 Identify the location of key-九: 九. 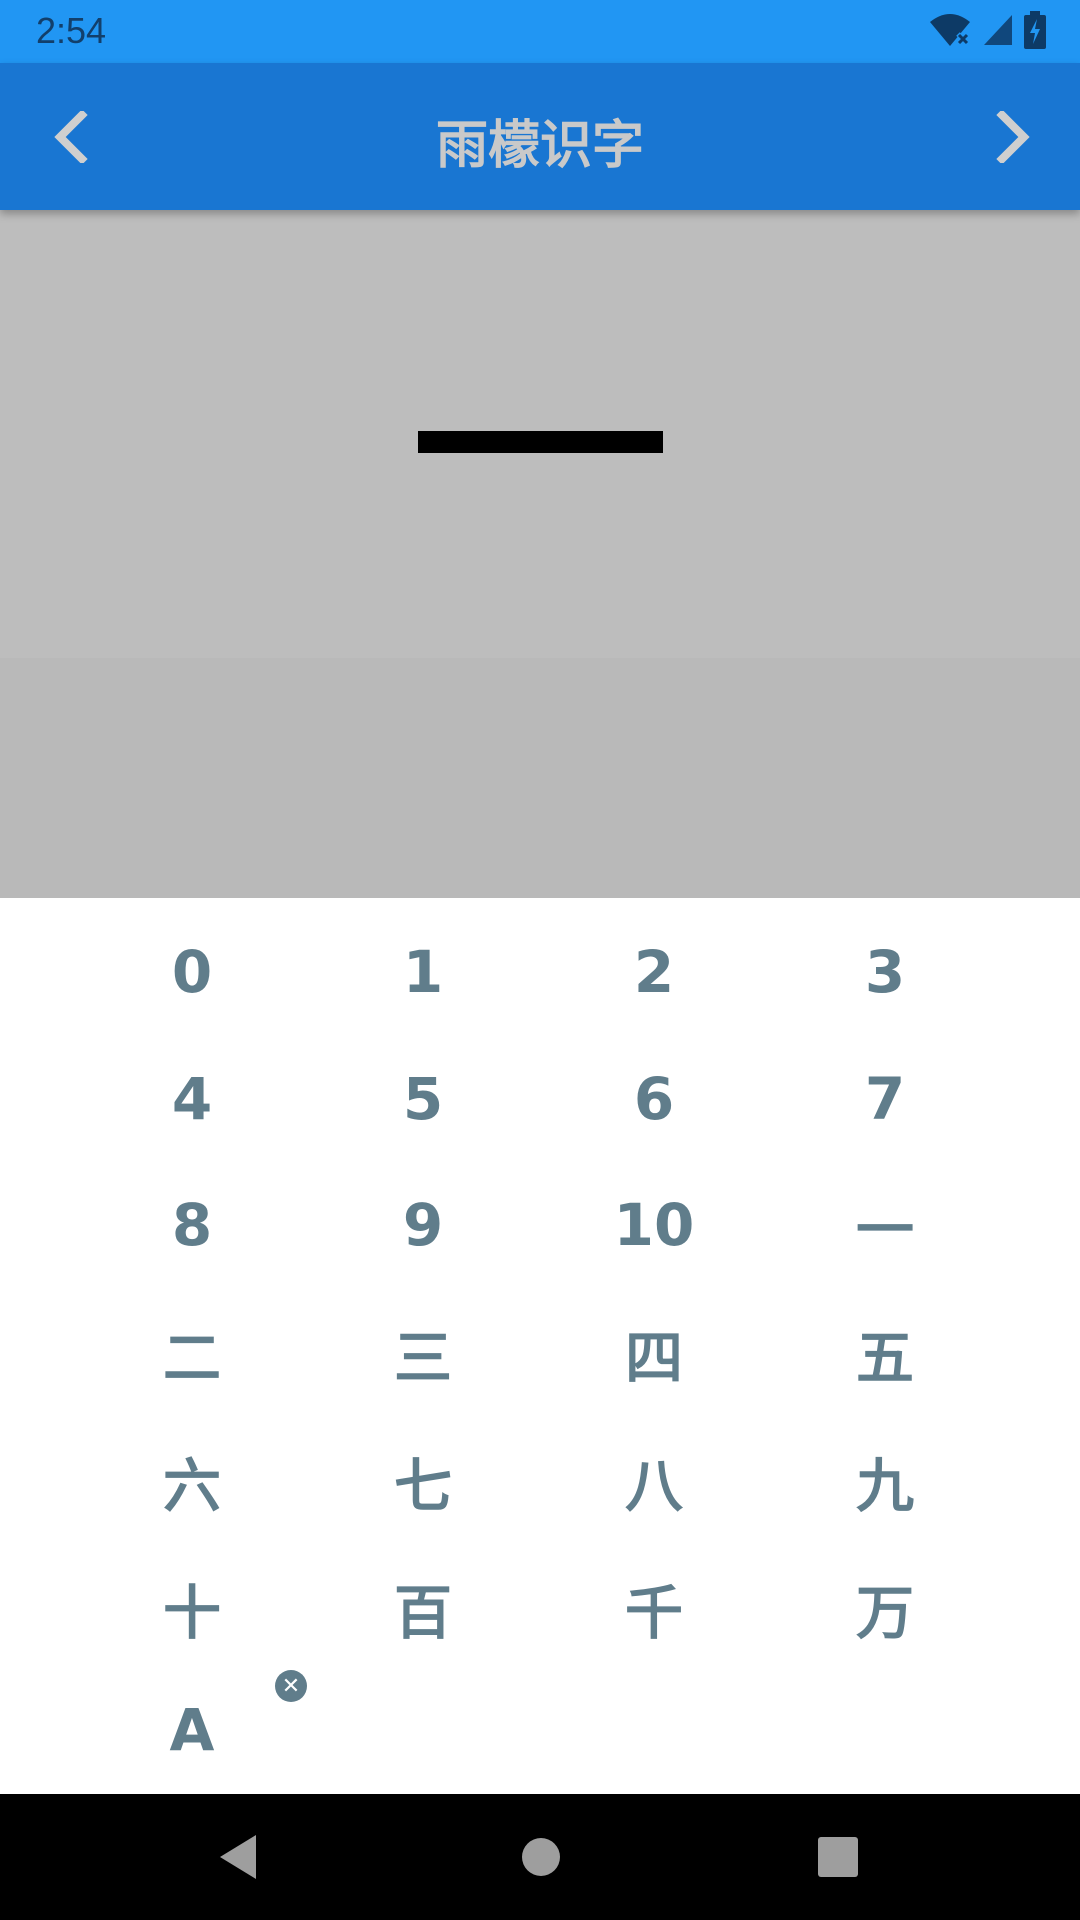
(885, 1481).